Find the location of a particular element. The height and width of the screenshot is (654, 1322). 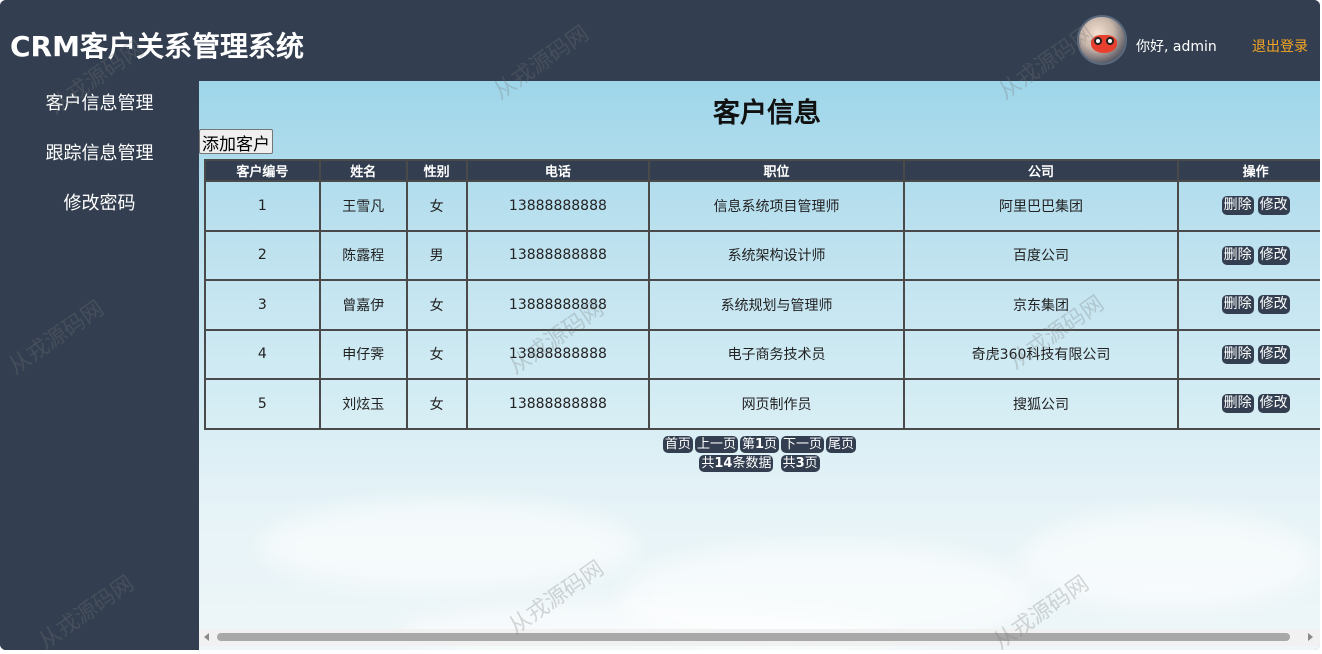

table-header-row: 客户编号 姓名 性别 电话 职位 公司 操作 is located at coordinates (762, 170).